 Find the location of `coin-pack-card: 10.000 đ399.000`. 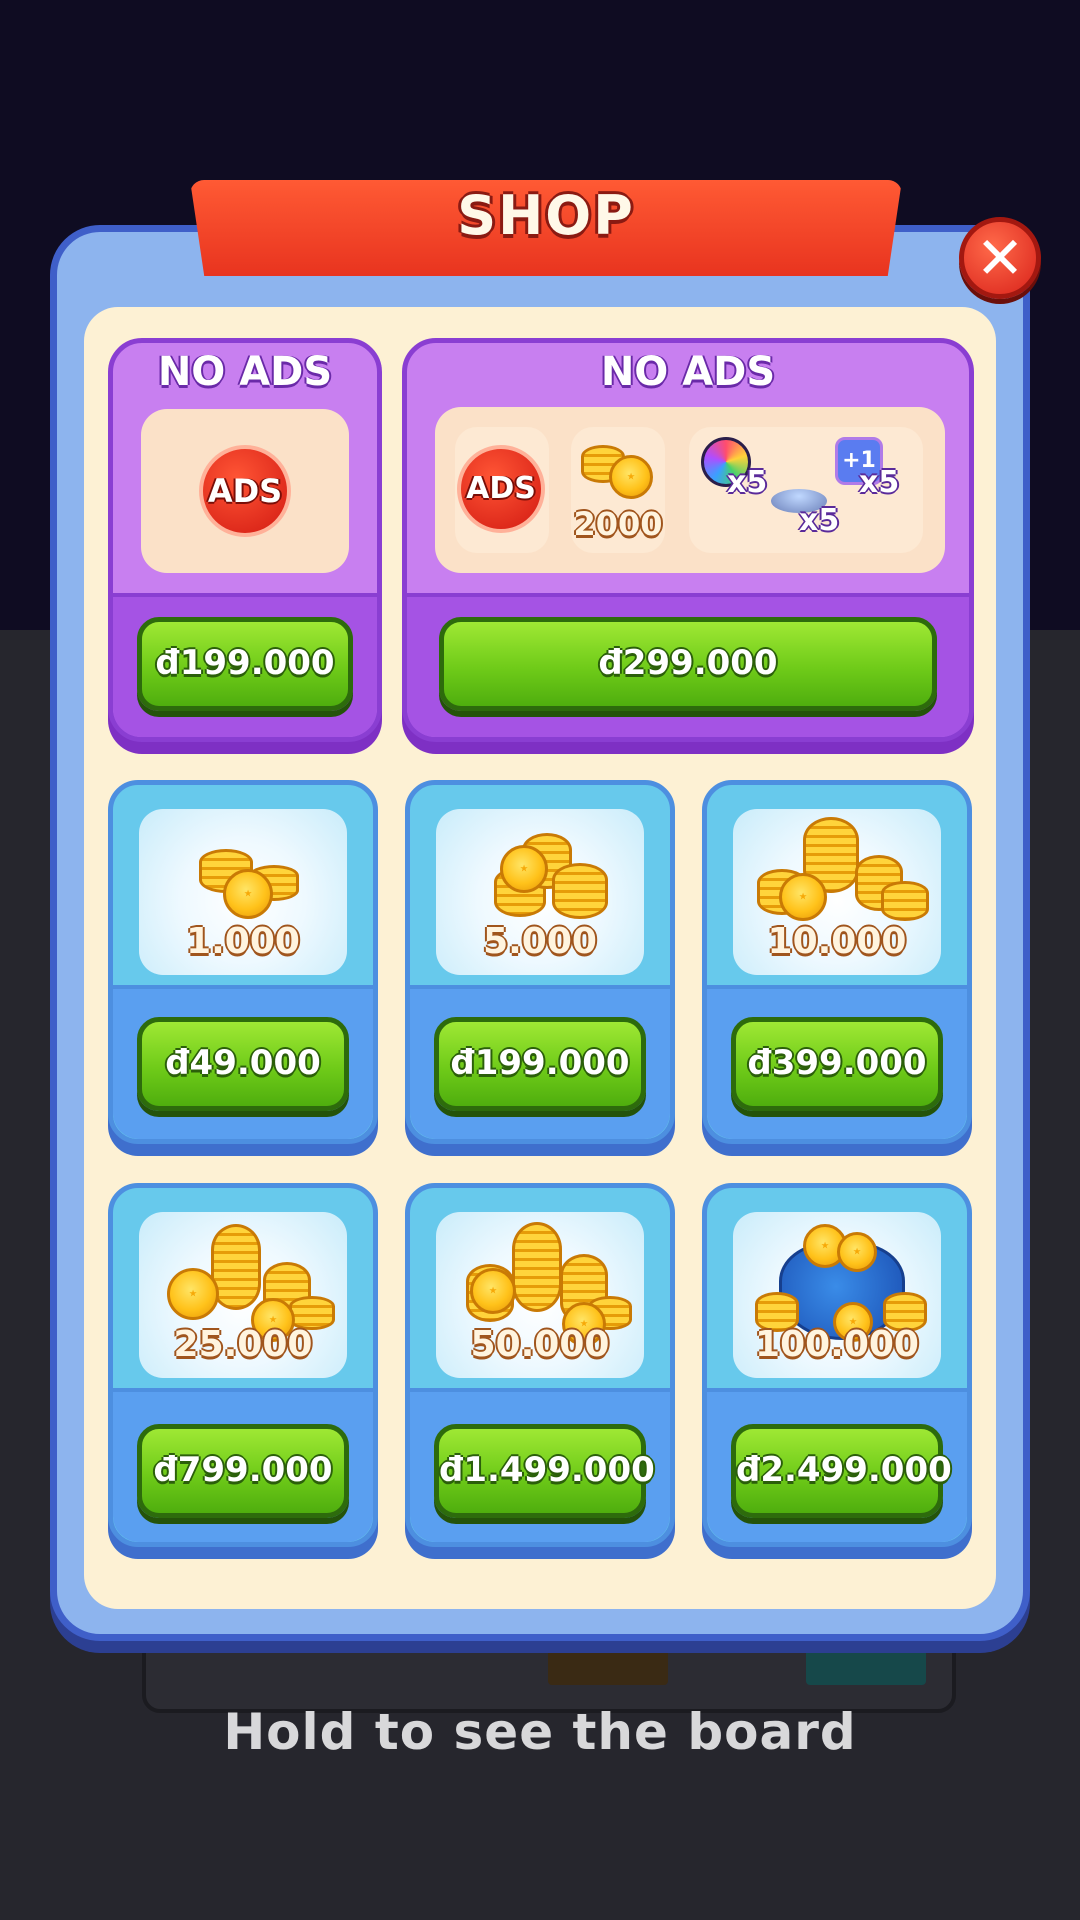

coin-pack-card: 10.000 đ399.000 is located at coordinates (837, 962).